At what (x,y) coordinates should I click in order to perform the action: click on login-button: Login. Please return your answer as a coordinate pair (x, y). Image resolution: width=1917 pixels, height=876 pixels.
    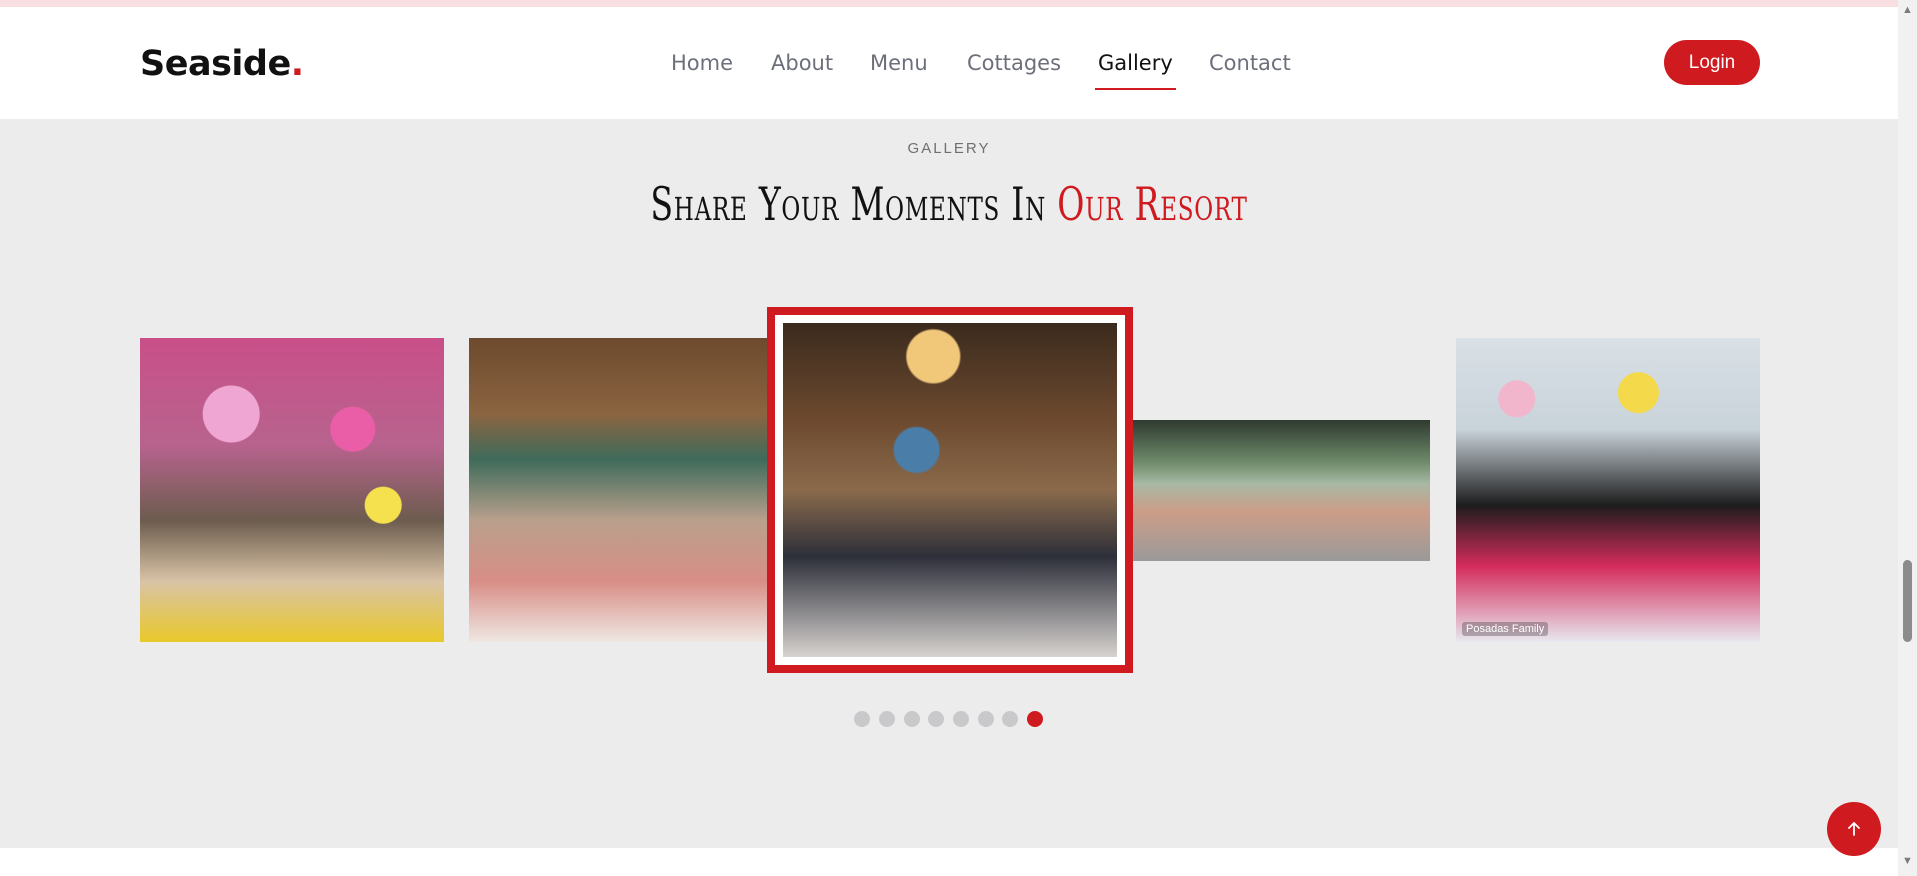
    Looking at the image, I should click on (1712, 62).